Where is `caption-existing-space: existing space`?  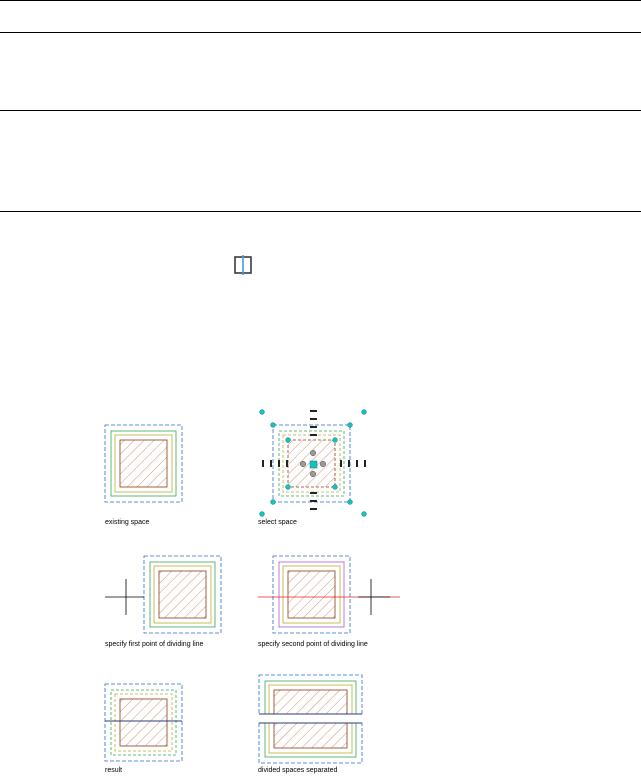
caption-existing-space: existing space is located at coordinates (127, 522).